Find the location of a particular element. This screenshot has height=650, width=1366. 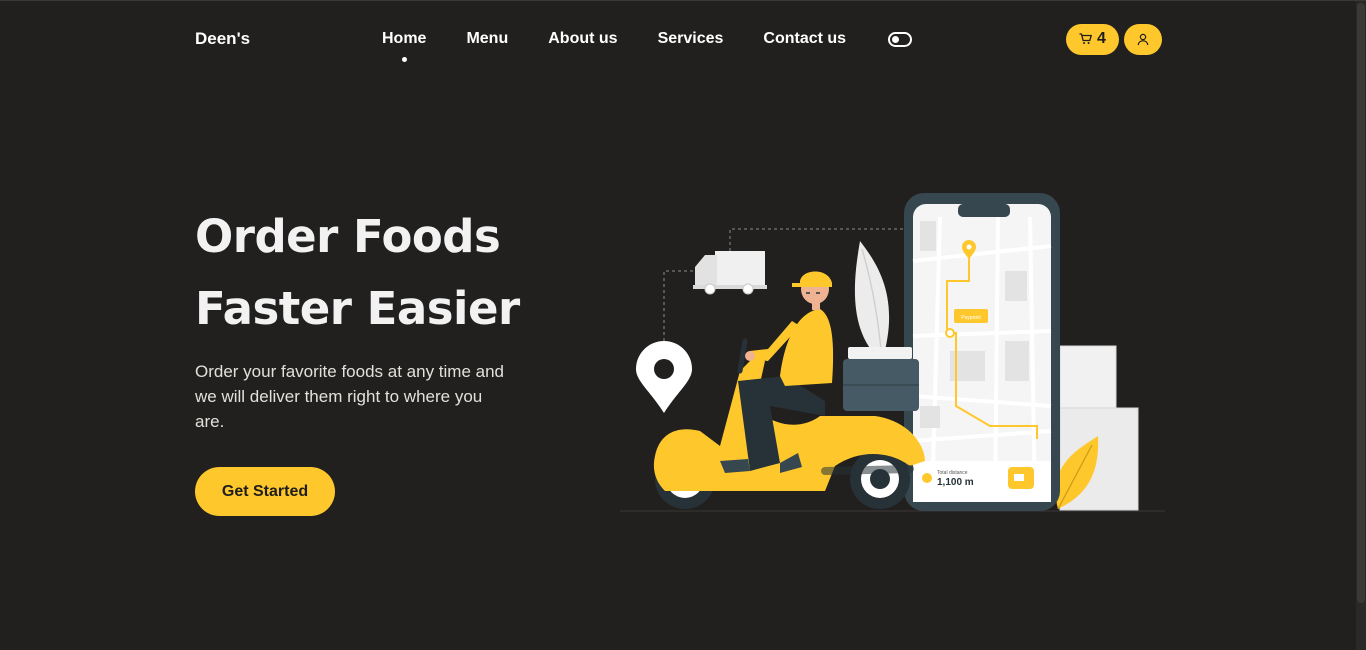

distance-label: Total distance is located at coordinates (952, 473).